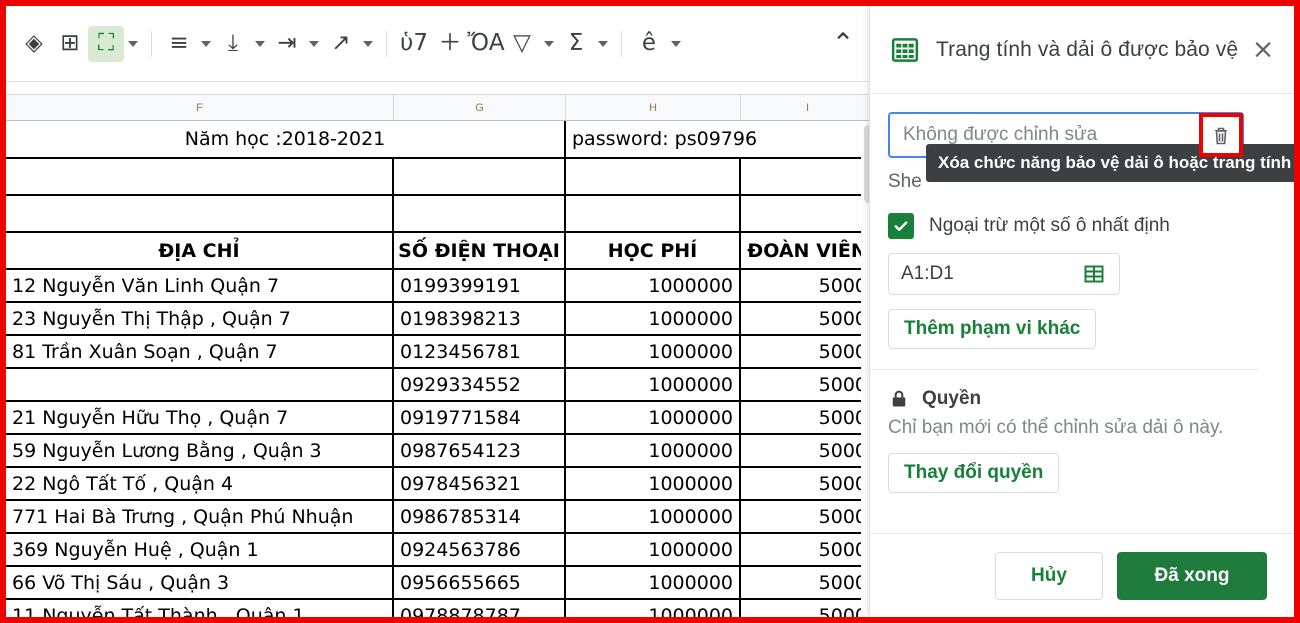 The width and height of the screenshot is (1300, 623). Describe the element at coordinates (1094, 274) in the screenshot. I see `range-picker-icon` at that location.